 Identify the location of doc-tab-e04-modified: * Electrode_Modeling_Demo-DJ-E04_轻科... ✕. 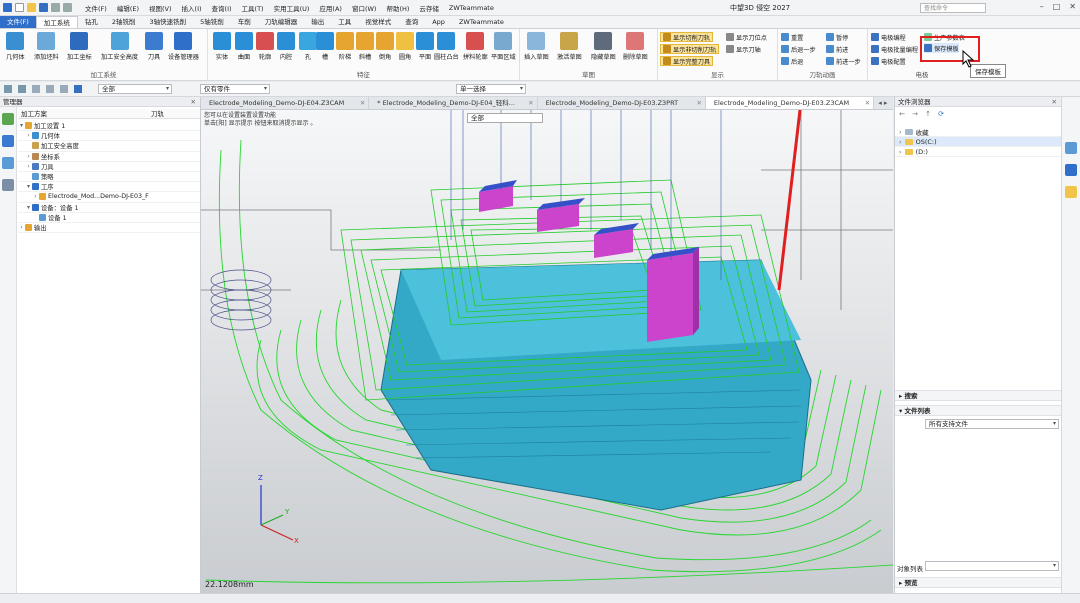
(453, 103).